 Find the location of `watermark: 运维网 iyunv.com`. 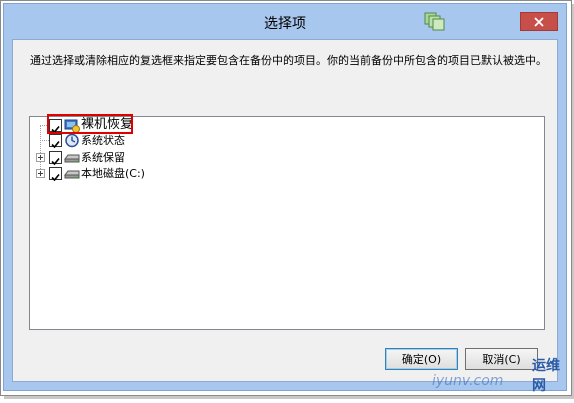

watermark: 运维网 iyunv.com is located at coordinates (498, 375).